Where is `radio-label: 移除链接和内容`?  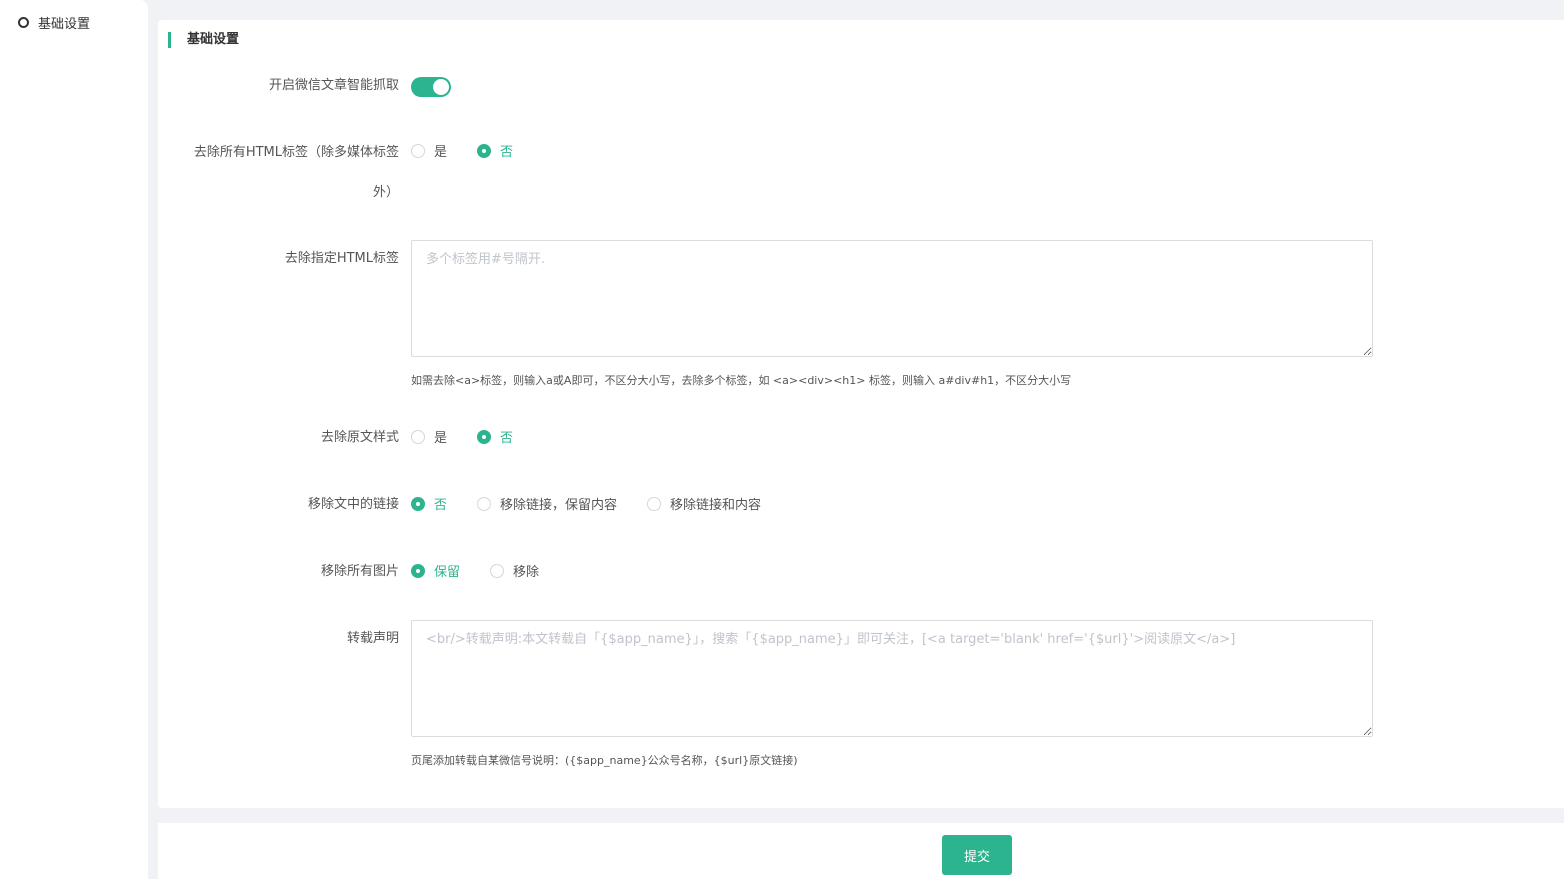
radio-label: 移除链接和内容 is located at coordinates (716, 505).